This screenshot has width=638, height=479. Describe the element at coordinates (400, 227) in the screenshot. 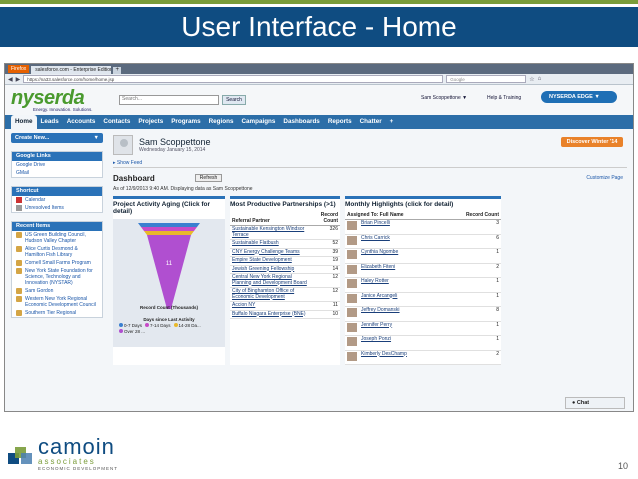

I see `person-name: Brian Pincelli` at that location.